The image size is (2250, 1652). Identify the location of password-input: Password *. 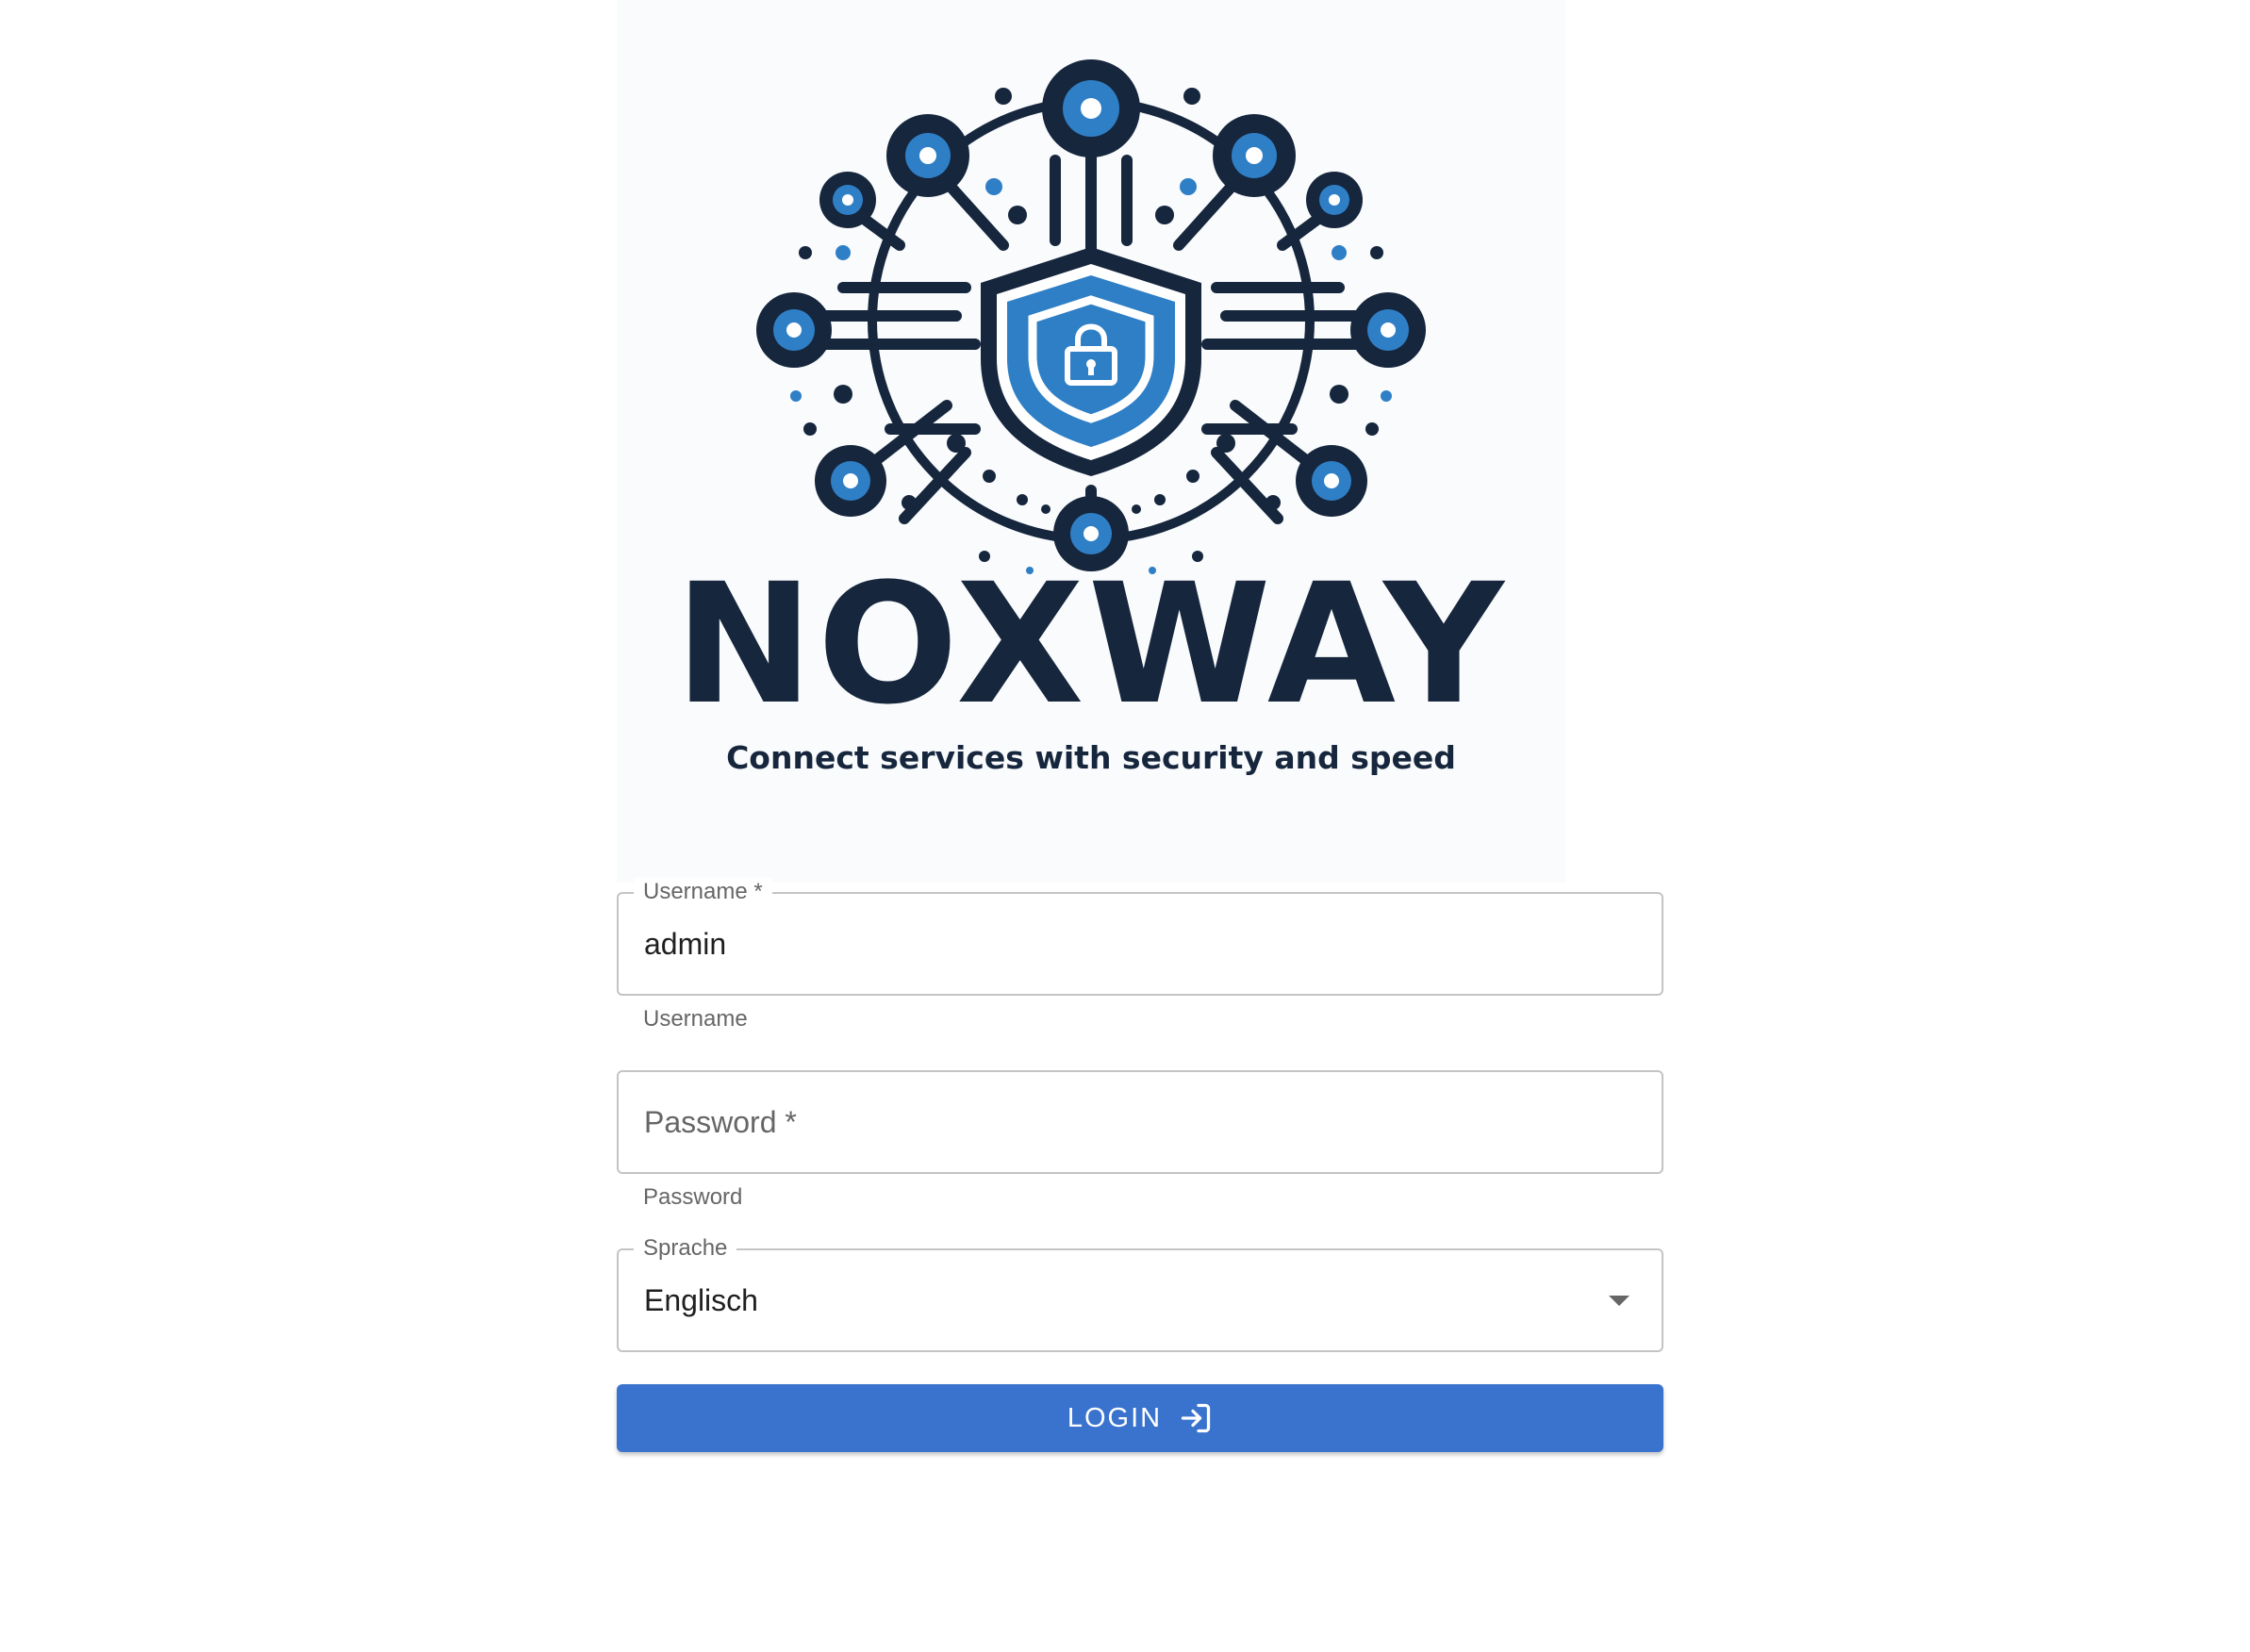
(720, 1122).